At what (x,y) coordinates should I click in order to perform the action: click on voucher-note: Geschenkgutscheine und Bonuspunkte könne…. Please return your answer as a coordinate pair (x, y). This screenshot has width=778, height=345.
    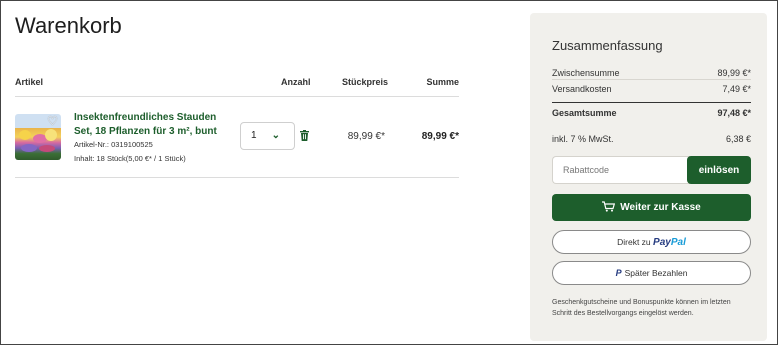
    Looking at the image, I should click on (641, 308).